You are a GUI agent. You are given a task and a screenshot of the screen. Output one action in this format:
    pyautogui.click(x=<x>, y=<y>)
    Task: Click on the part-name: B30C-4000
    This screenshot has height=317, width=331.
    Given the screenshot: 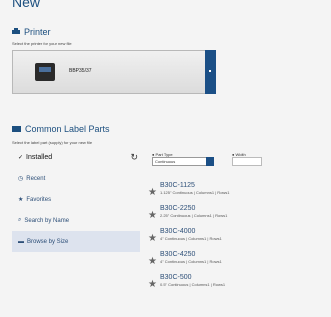 What is the action you would take?
    pyautogui.click(x=178, y=231)
    